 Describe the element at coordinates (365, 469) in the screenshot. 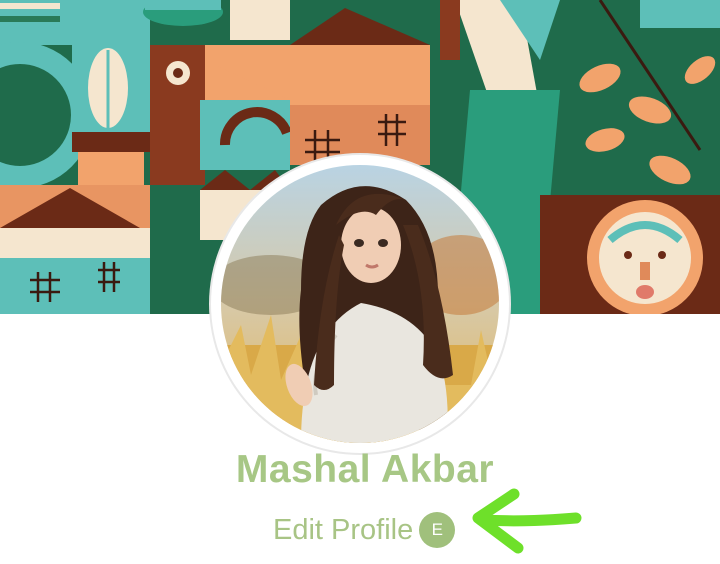

I see `profile-name: Mashal Akbar` at that location.